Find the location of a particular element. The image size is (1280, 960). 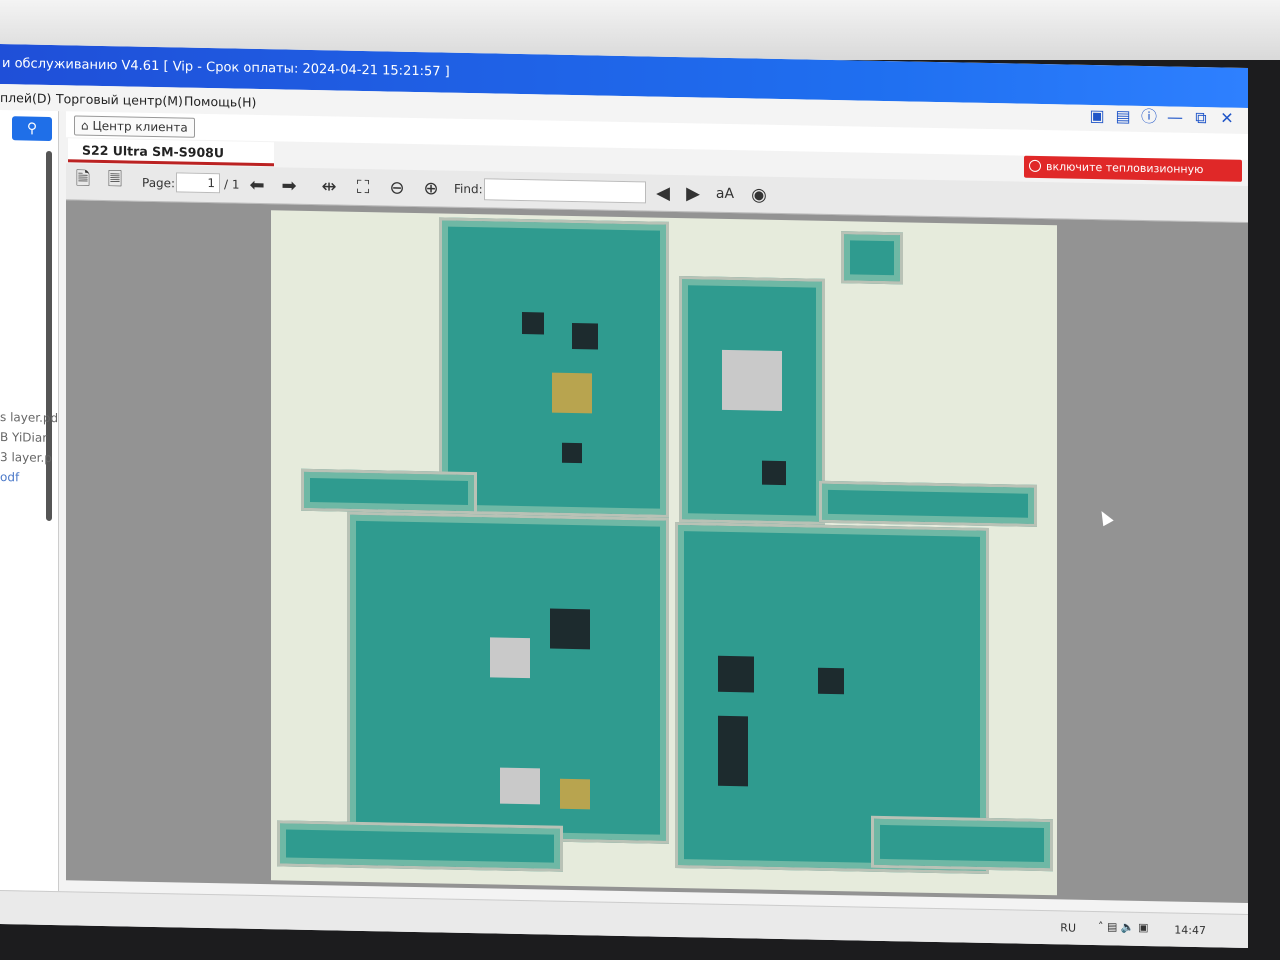

menu-item-devices: плей(D) is located at coordinates (25, 98).